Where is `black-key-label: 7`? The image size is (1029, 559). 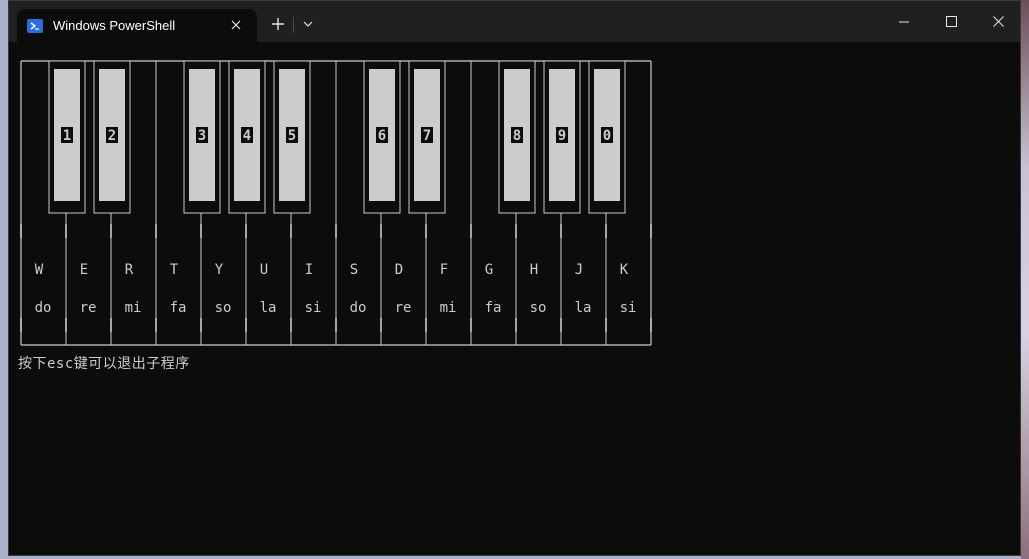 black-key-label: 7 is located at coordinates (427, 136).